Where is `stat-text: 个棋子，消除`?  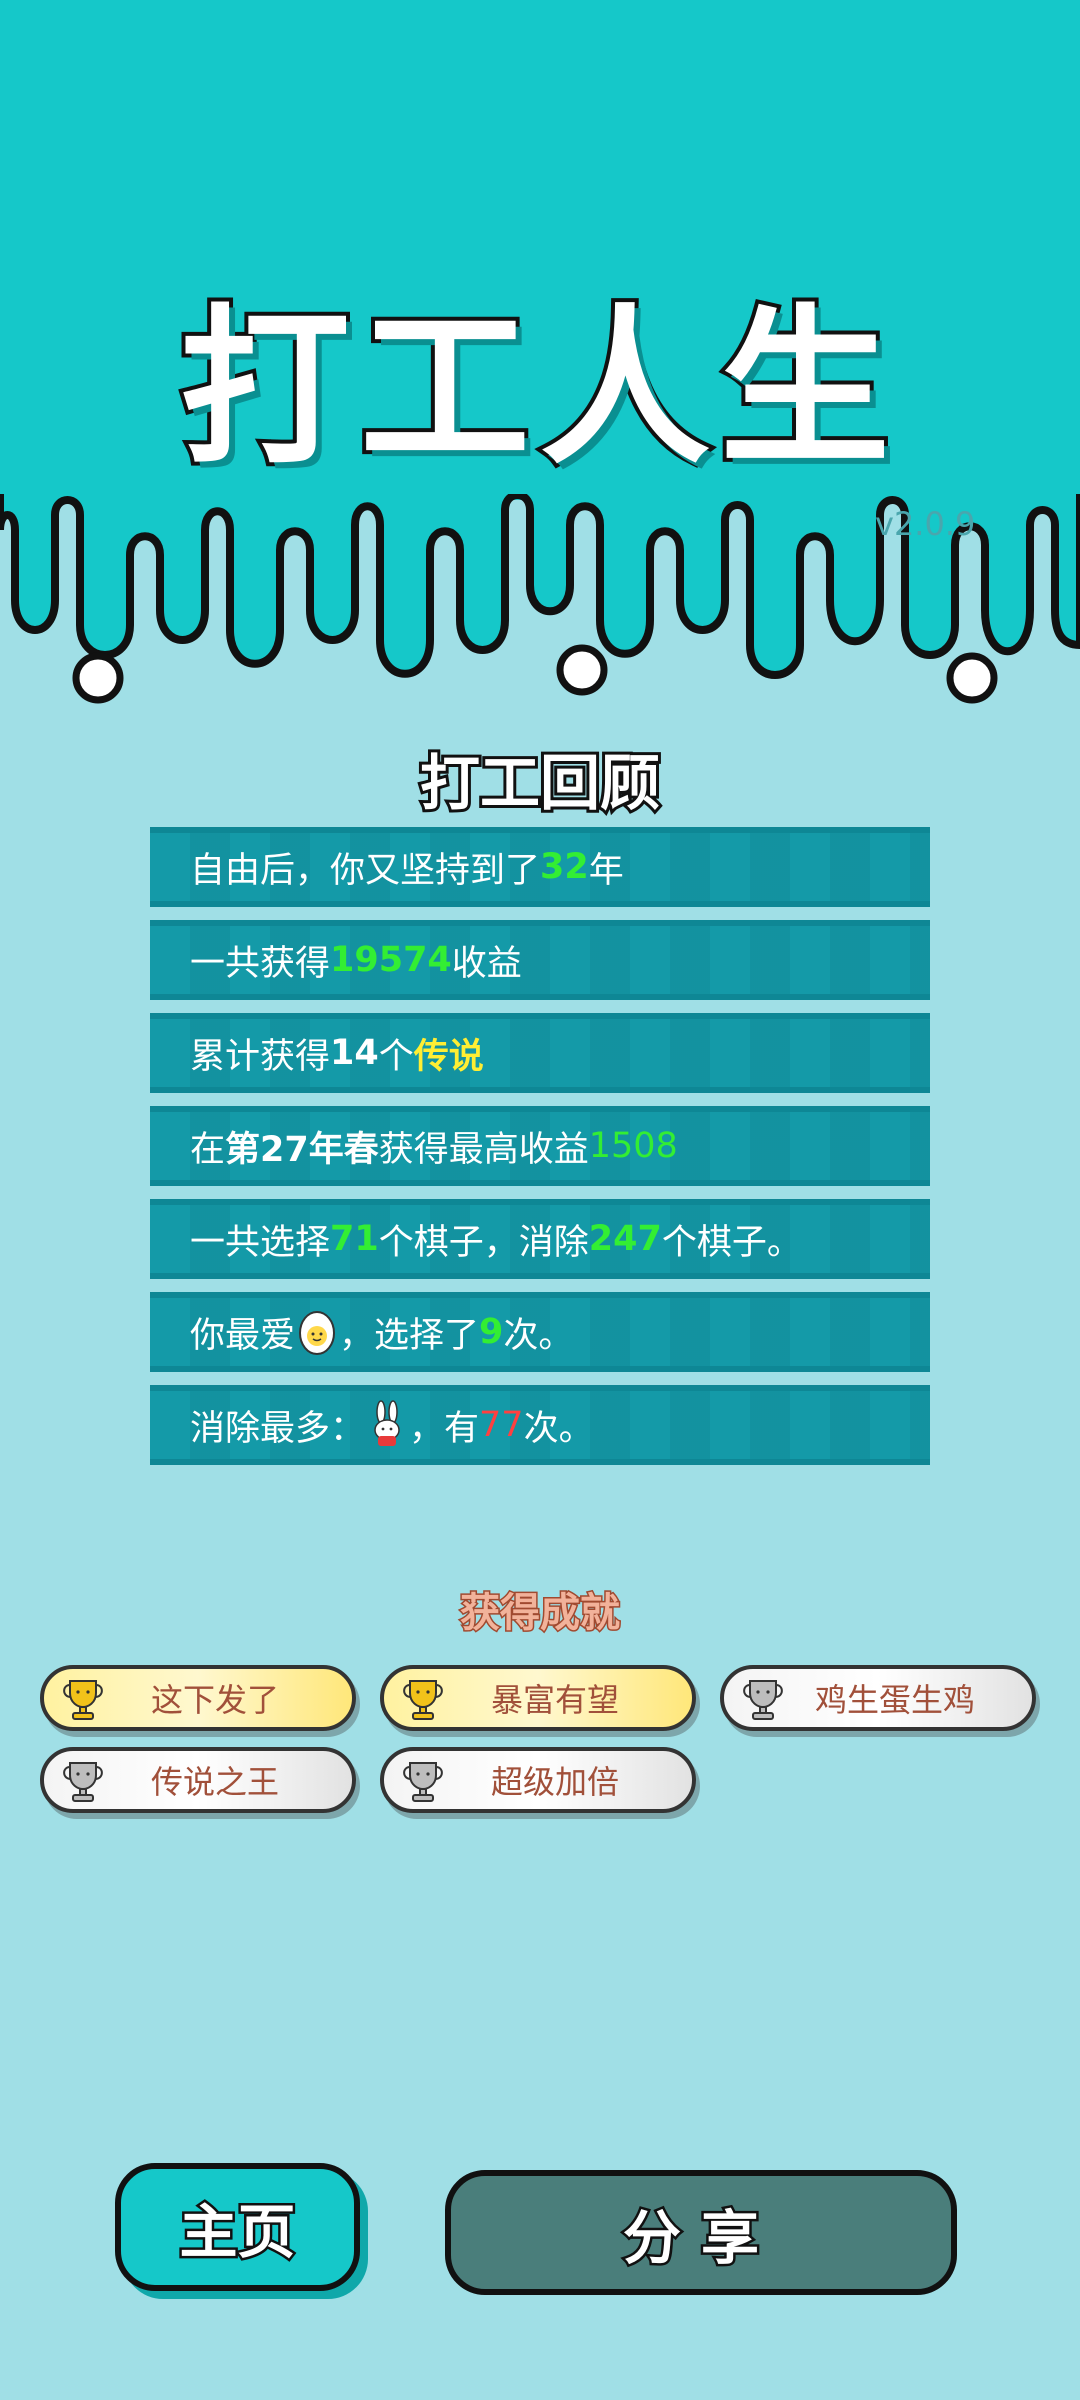 stat-text: 个棋子，消除 is located at coordinates (483, 1242).